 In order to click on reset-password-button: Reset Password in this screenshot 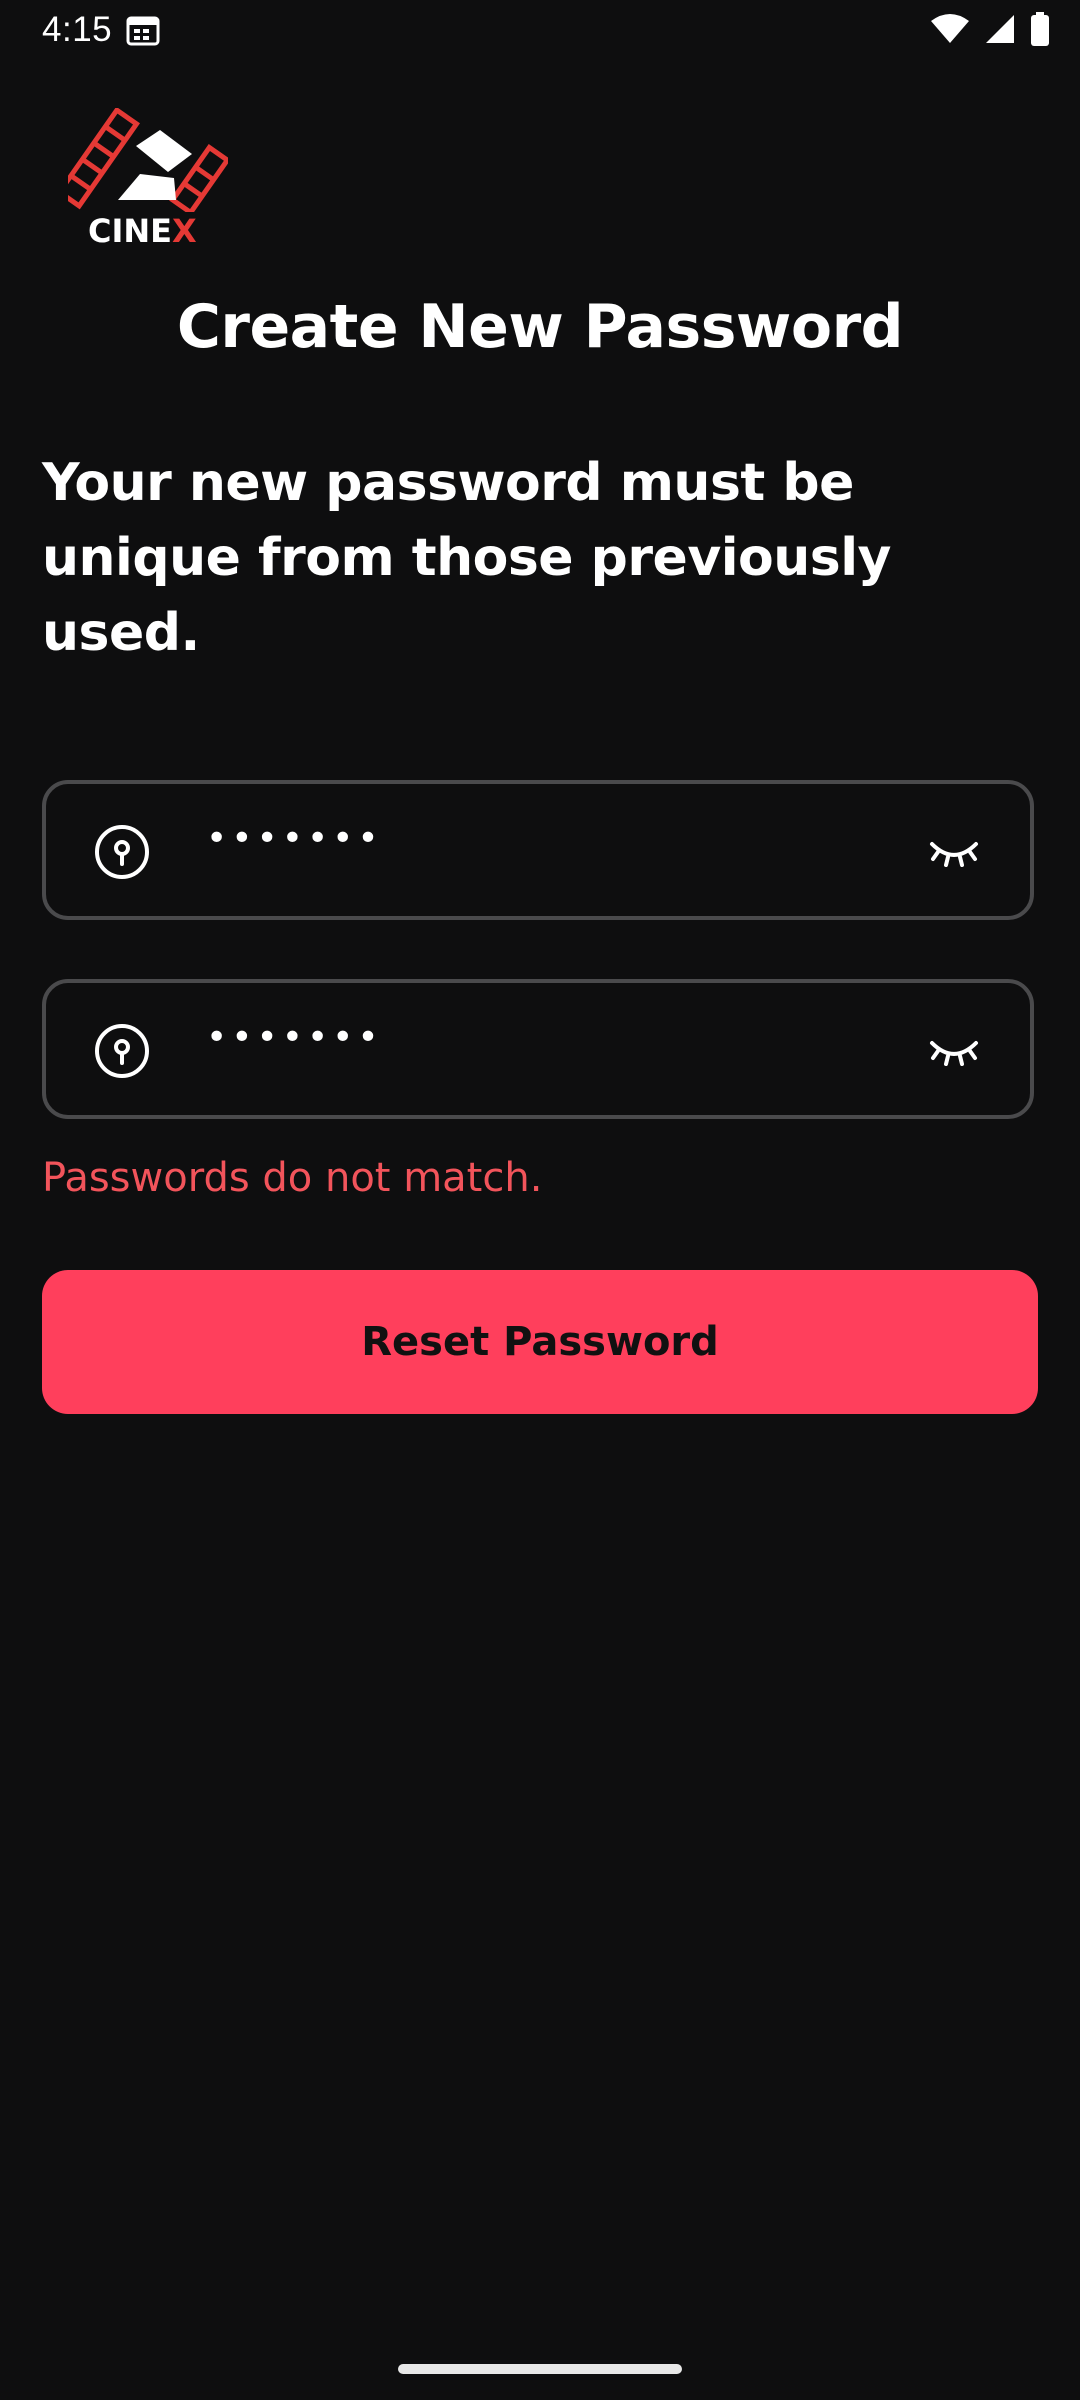, I will do `click(540, 1342)`.